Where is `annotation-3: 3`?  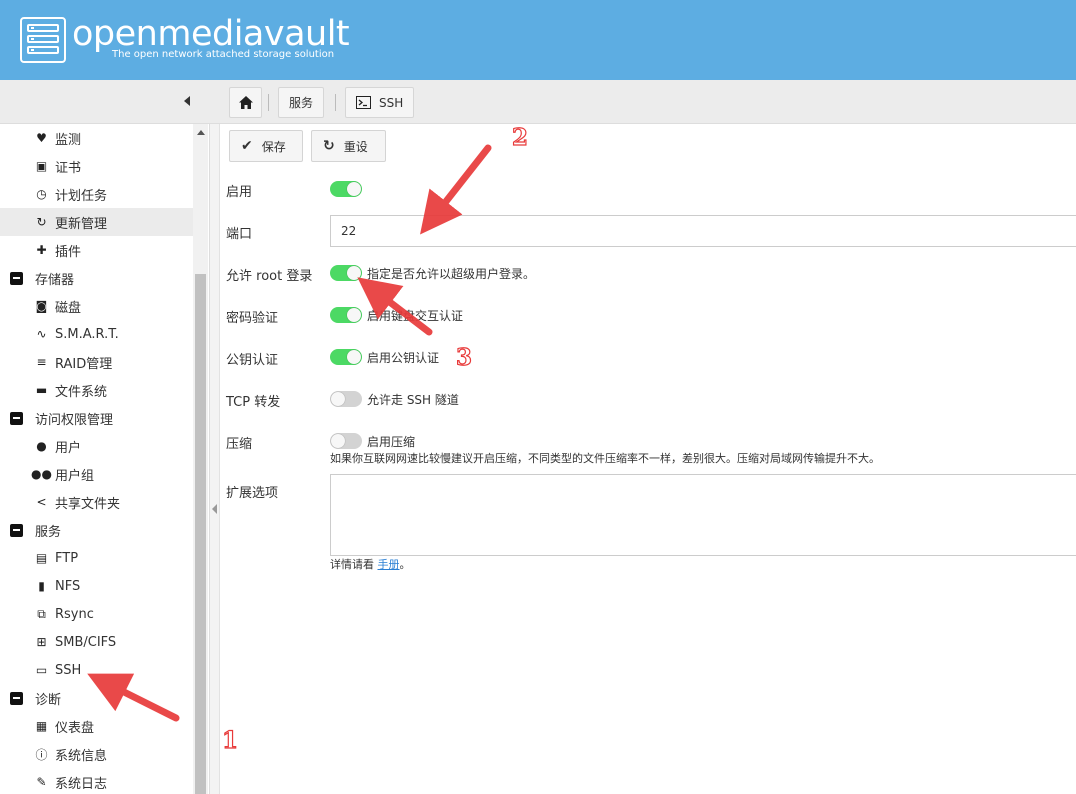
annotation-3: 3 is located at coordinates (464, 357).